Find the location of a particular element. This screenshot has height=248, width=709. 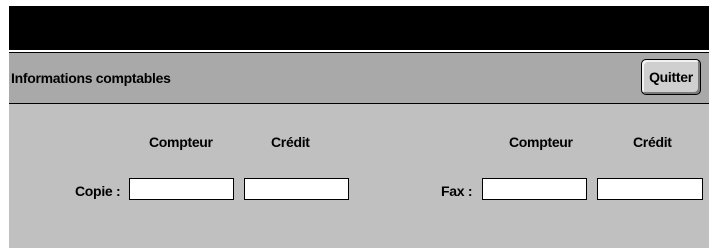

copy-counter-header: Compteur is located at coordinates (181, 142).